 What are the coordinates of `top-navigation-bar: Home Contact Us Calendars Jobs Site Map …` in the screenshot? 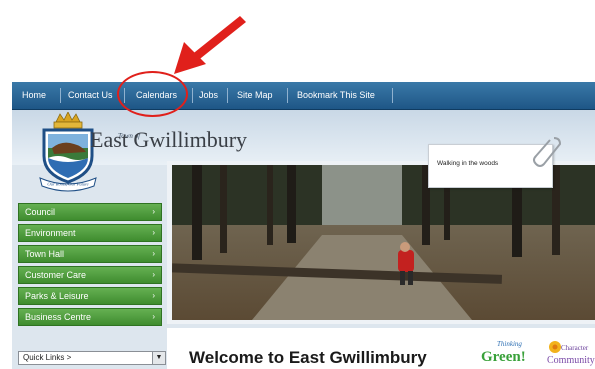 It's located at (303, 96).